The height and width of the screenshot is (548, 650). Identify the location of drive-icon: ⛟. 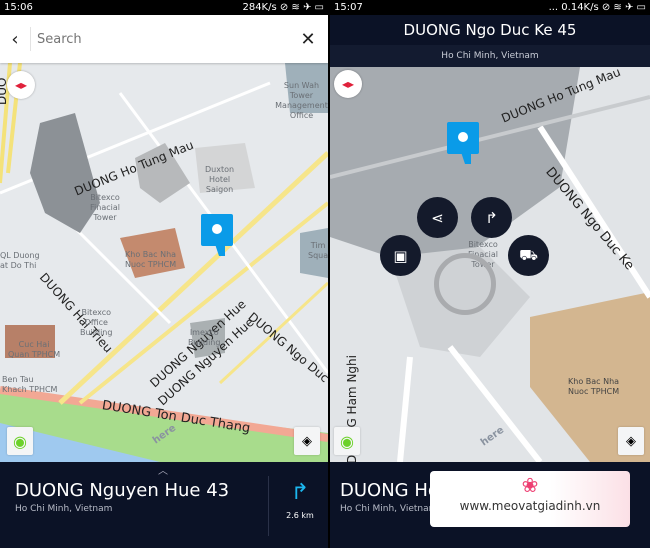
(528, 254).